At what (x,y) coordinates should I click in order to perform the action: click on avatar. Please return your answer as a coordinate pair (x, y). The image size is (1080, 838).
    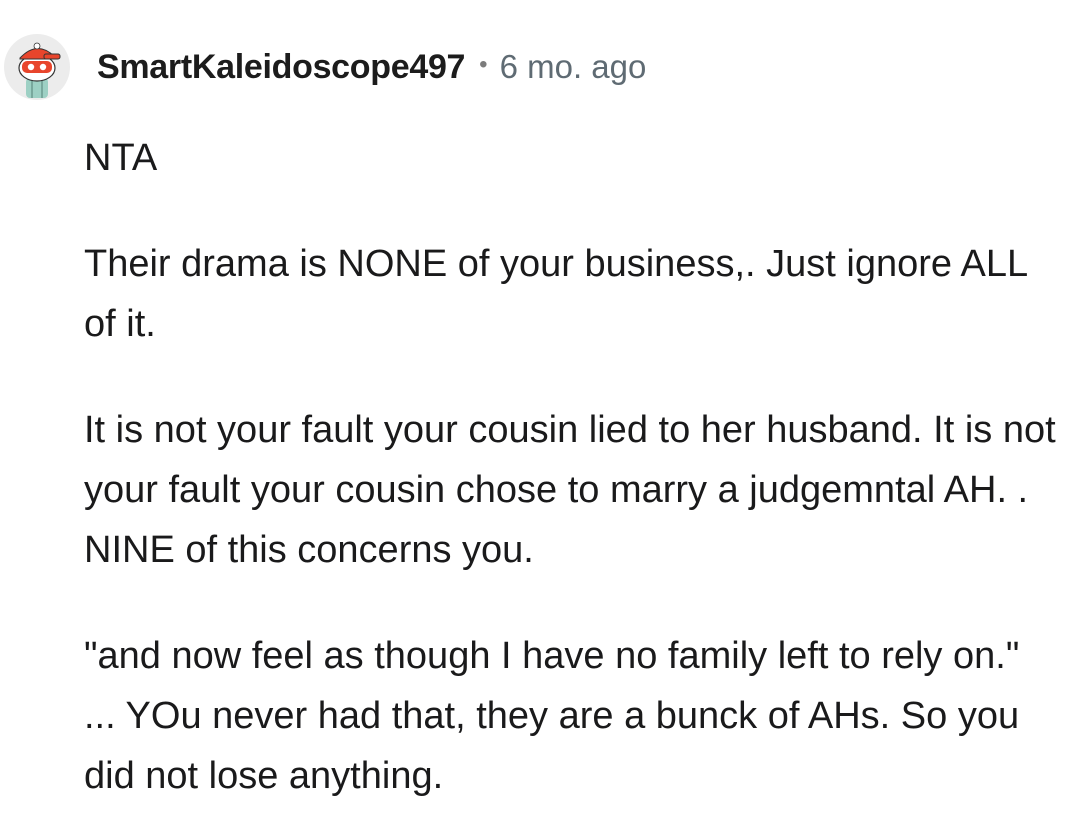
    Looking at the image, I should click on (37, 67).